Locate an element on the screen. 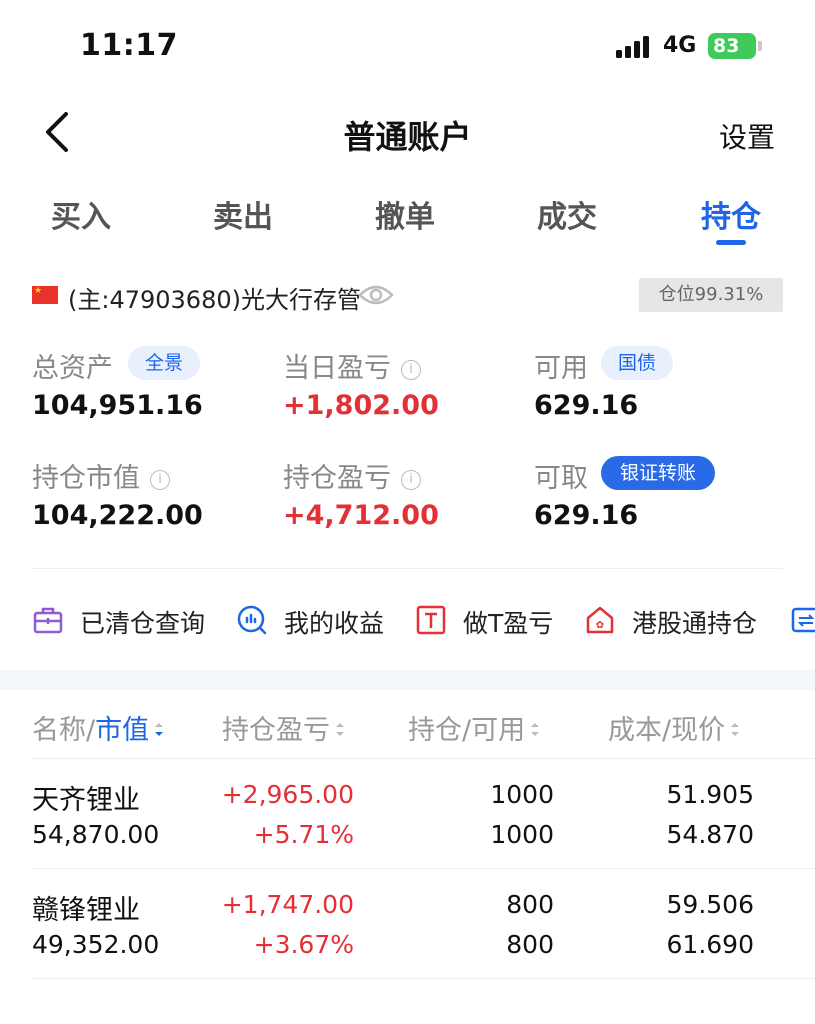 The height and width of the screenshot is (1024, 815). stock-market-value: 49,352.00 is located at coordinates (96, 944).